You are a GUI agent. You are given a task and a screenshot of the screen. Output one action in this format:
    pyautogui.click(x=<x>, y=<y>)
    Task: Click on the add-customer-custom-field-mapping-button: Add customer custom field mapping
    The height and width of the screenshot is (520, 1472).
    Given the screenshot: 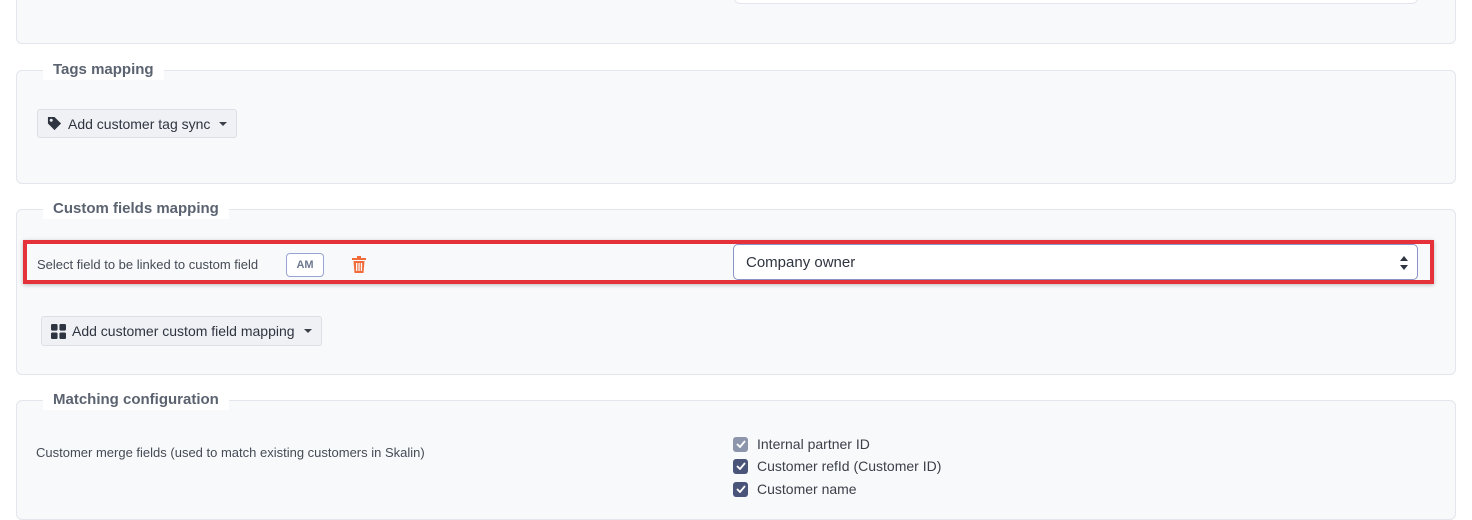 What is the action you would take?
    pyautogui.click(x=181, y=331)
    